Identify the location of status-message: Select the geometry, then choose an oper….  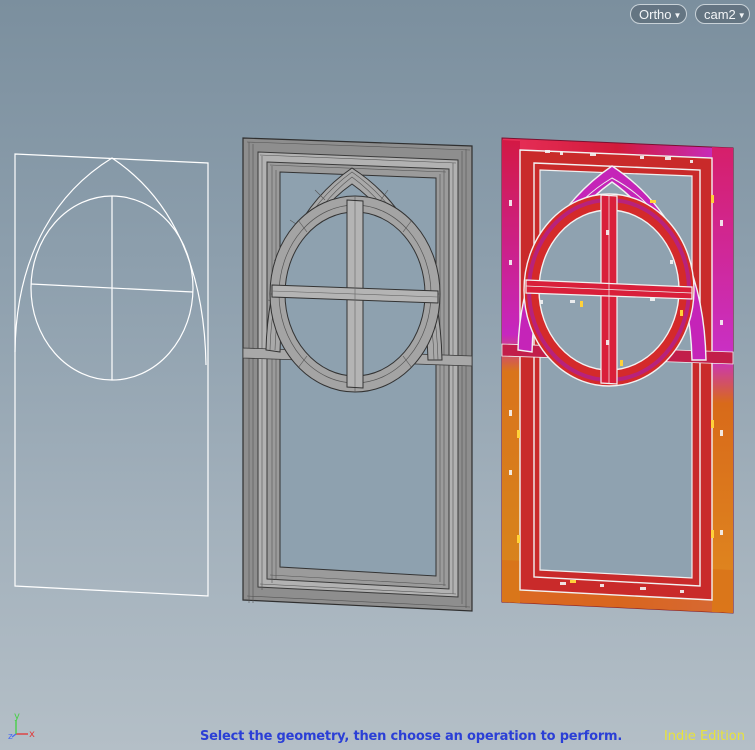
(411, 736).